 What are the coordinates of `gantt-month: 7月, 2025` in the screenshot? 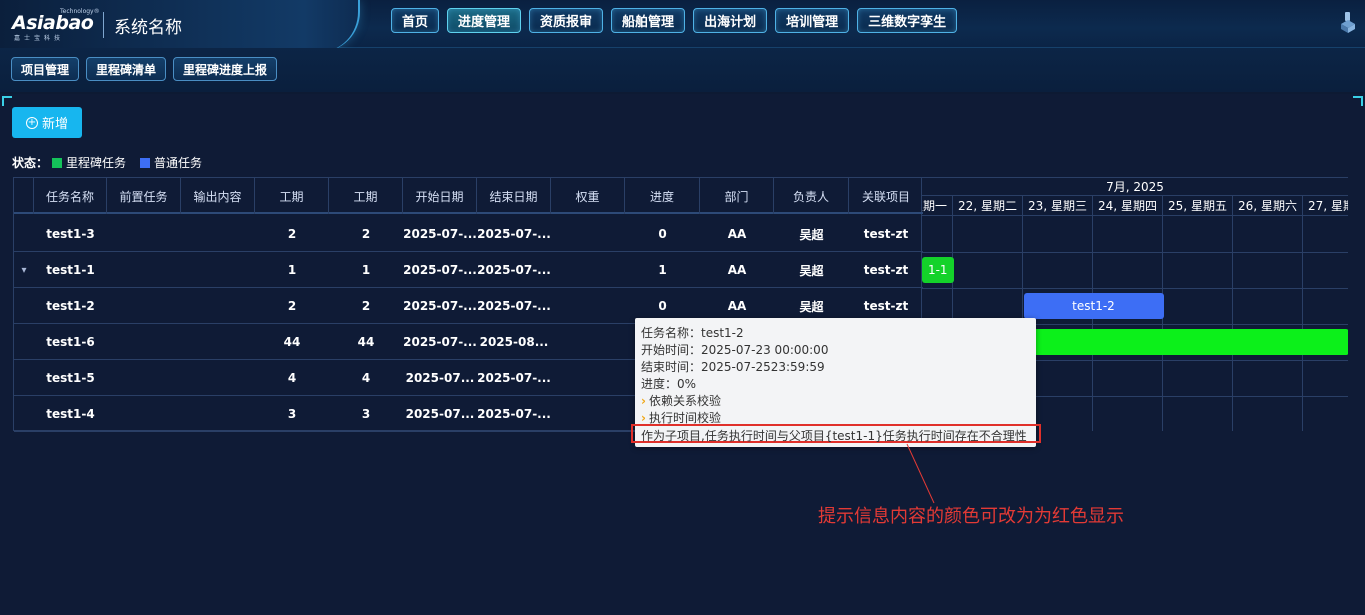 It's located at (1135, 187).